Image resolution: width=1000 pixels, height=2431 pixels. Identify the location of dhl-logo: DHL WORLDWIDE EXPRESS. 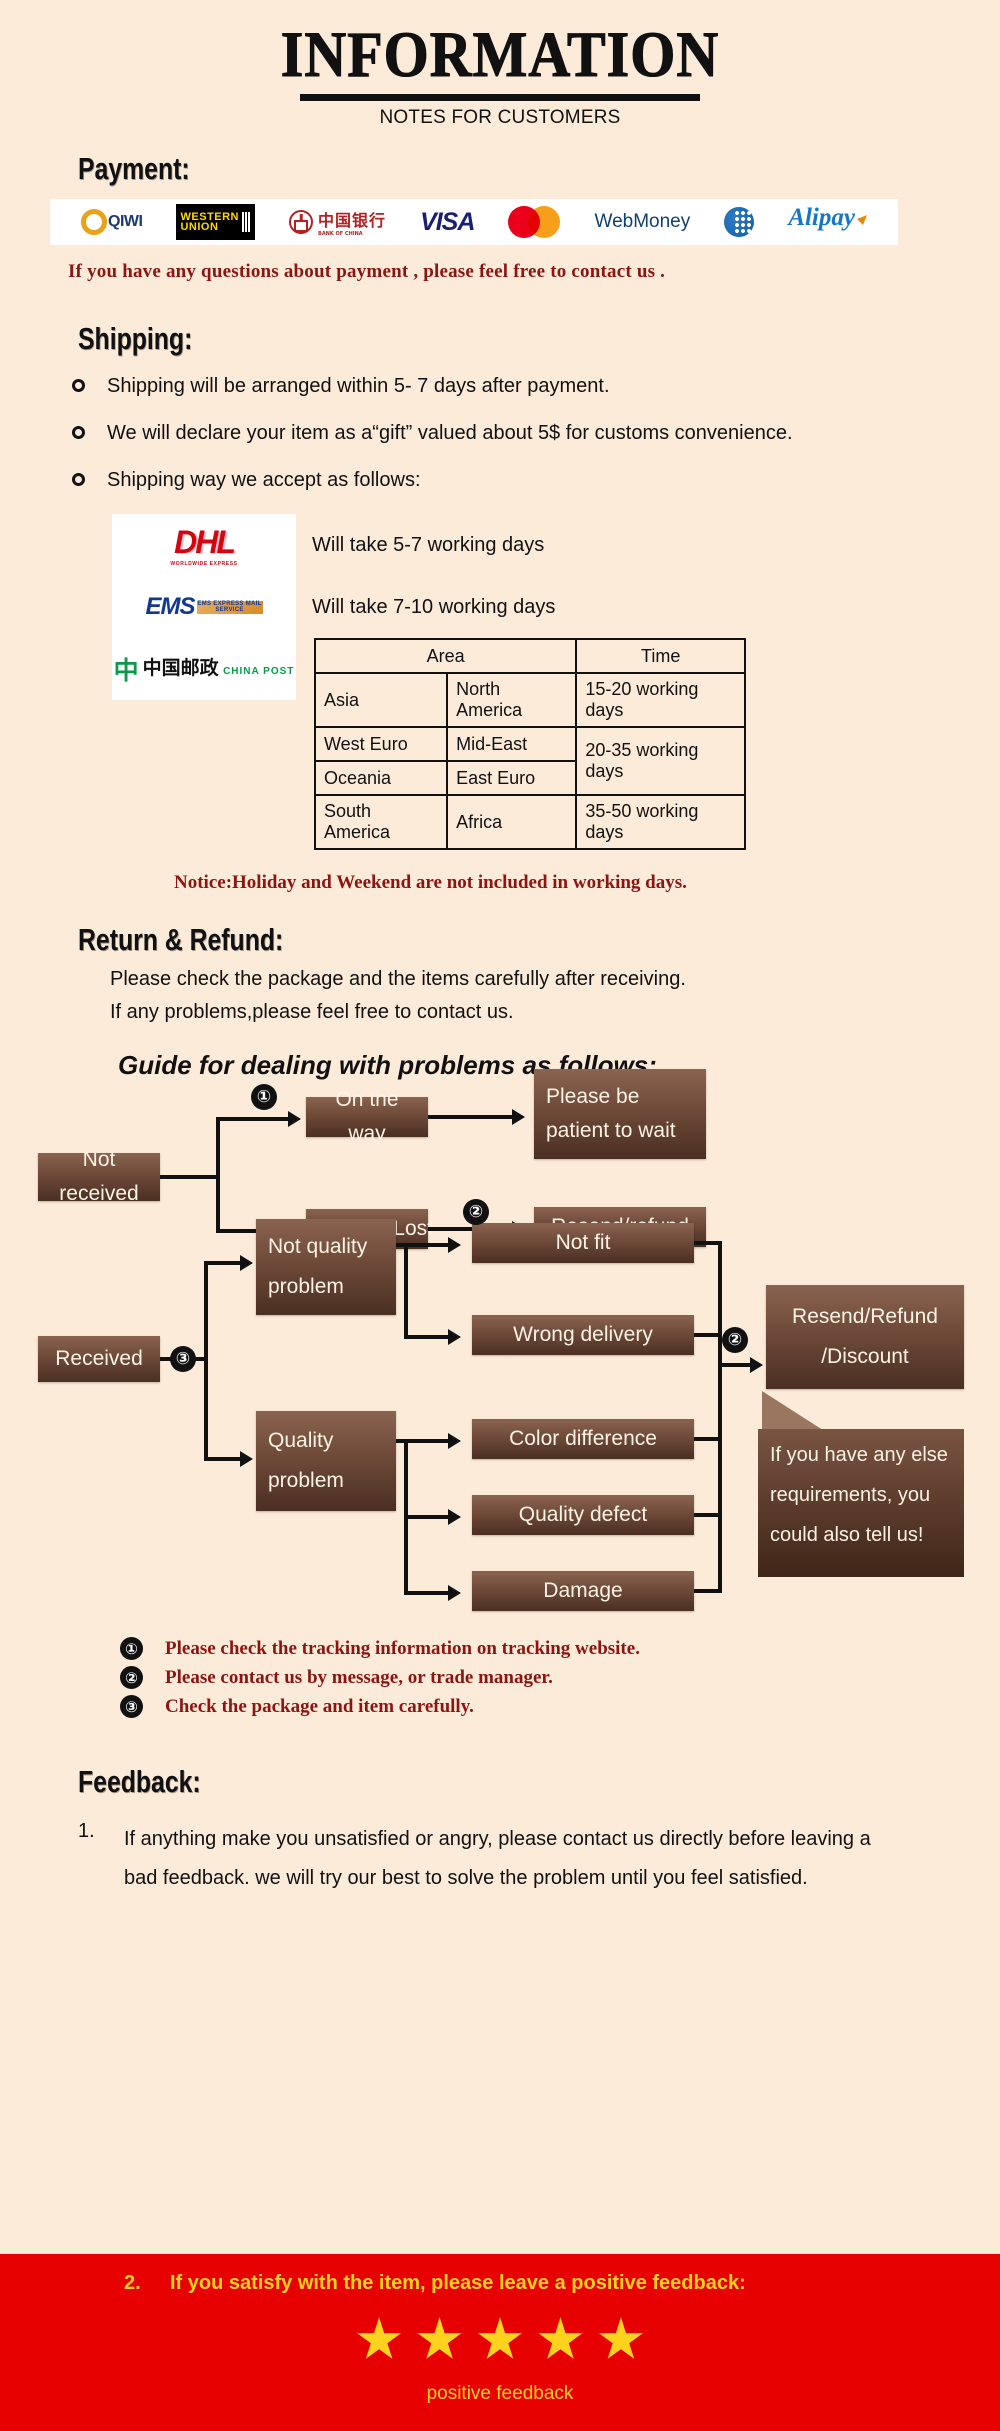
(204, 545).